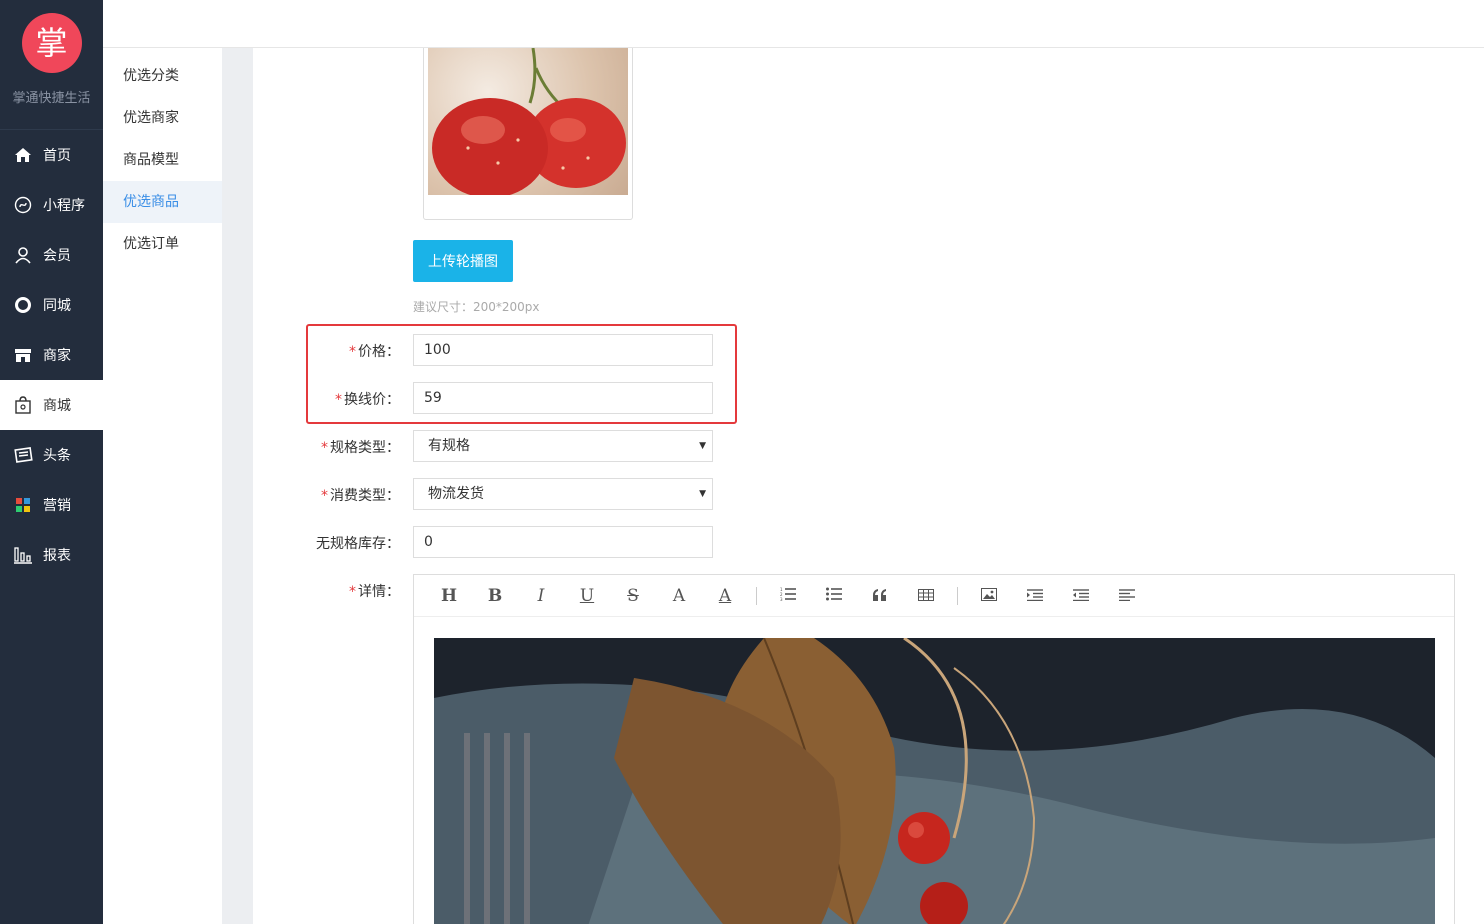 The height and width of the screenshot is (924, 1484). I want to click on carousel-image-card, so click(528, 134).